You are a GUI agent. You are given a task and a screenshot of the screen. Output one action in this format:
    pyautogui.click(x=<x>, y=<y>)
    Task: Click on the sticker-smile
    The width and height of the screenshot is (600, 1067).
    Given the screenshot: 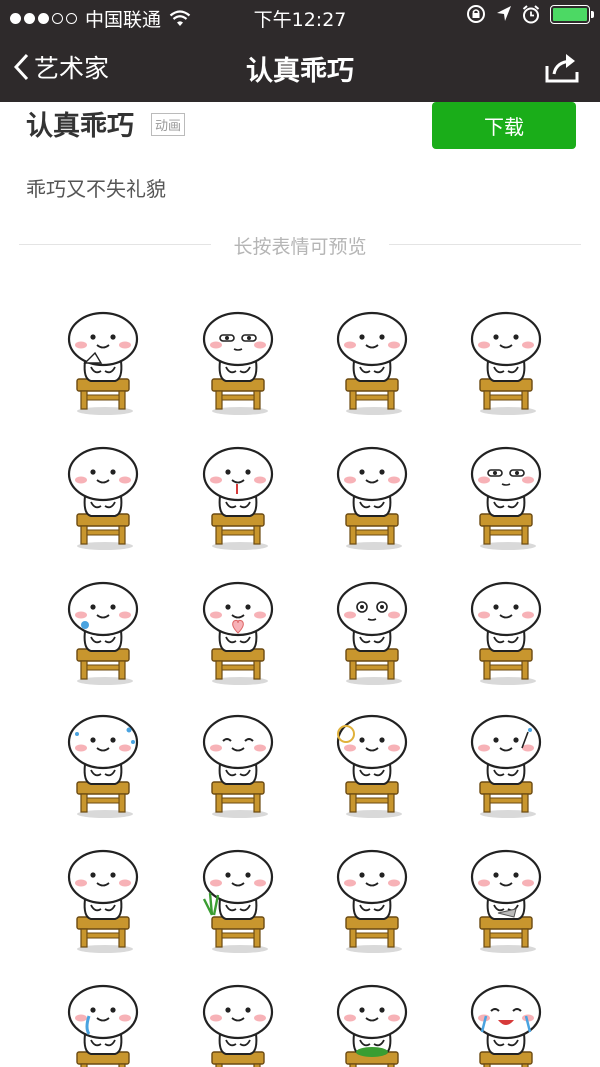 What is the action you would take?
    pyautogui.click(x=240, y=1022)
    